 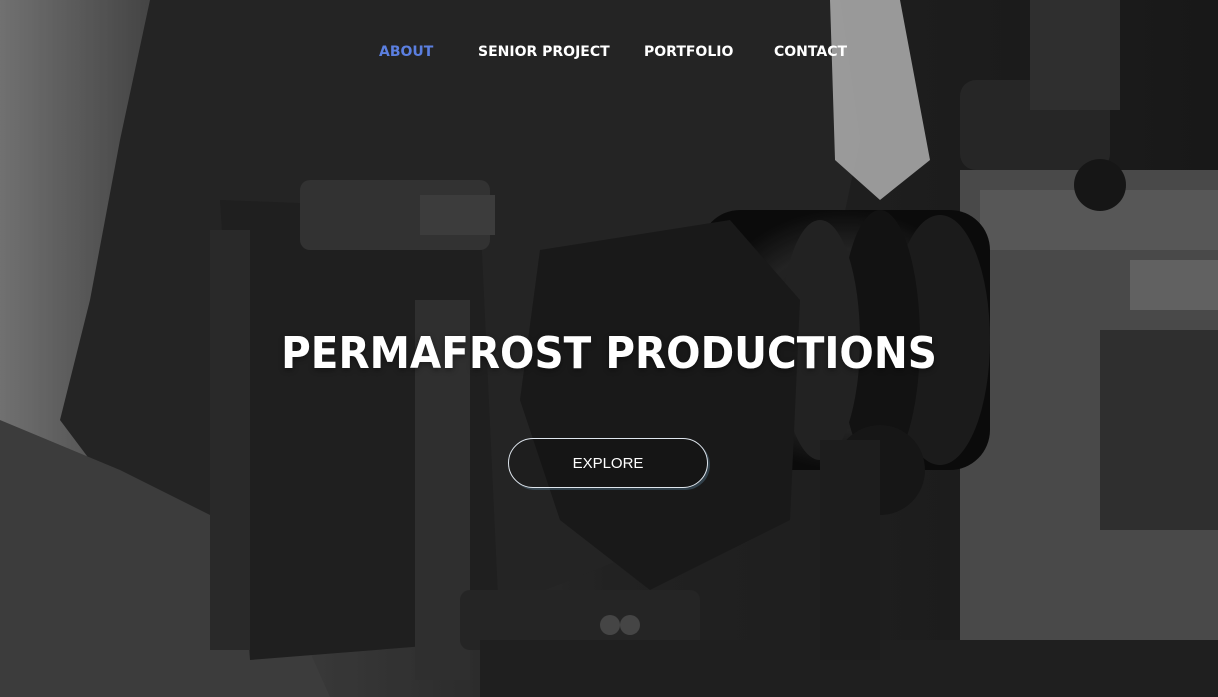 What do you see at coordinates (608, 463) in the screenshot?
I see `explore-button: EXPLORE` at bounding box center [608, 463].